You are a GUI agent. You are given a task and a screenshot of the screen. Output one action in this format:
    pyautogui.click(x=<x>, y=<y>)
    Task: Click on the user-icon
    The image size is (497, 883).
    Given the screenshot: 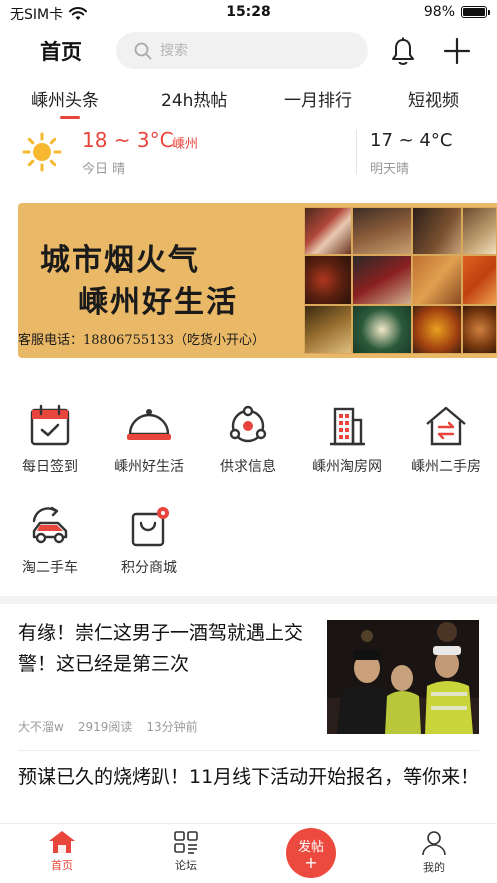 What is the action you would take?
    pyautogui.click(x=434, y=843)
    